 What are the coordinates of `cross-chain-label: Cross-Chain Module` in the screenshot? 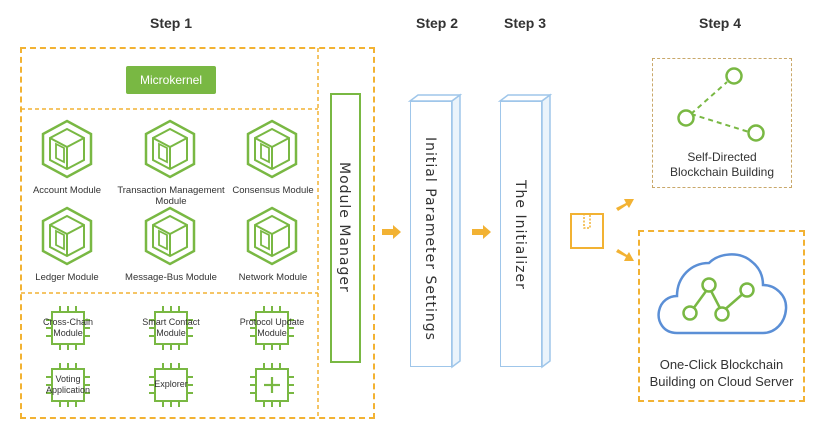 It's located at (67, 327).